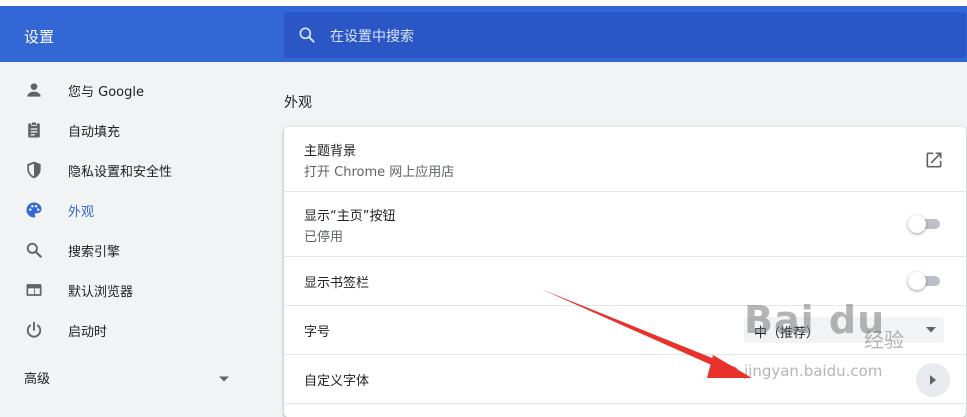 The image size is (967, 417). Describe the element at coordinates (34, 90) in the screenshot. I see `person-icon` at that location.